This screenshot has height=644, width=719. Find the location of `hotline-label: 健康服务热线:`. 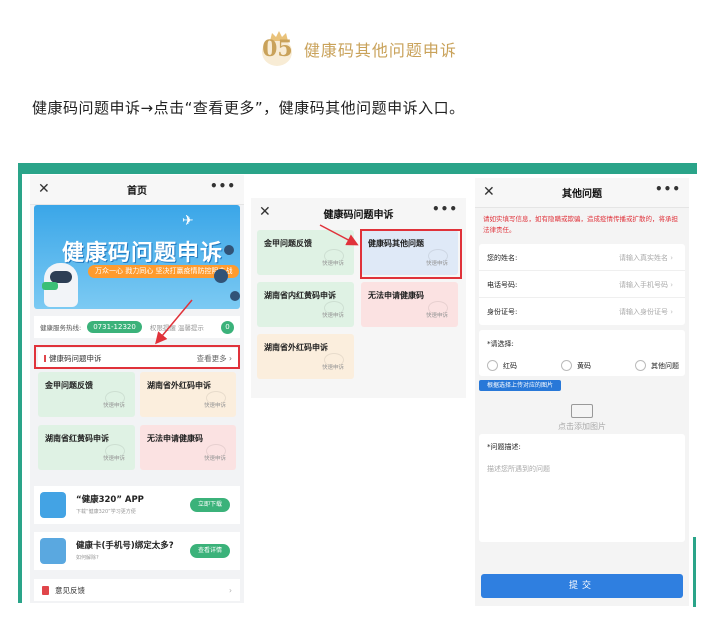

hotline-label: 健康服务热线: is located at coordinates (61, 328).